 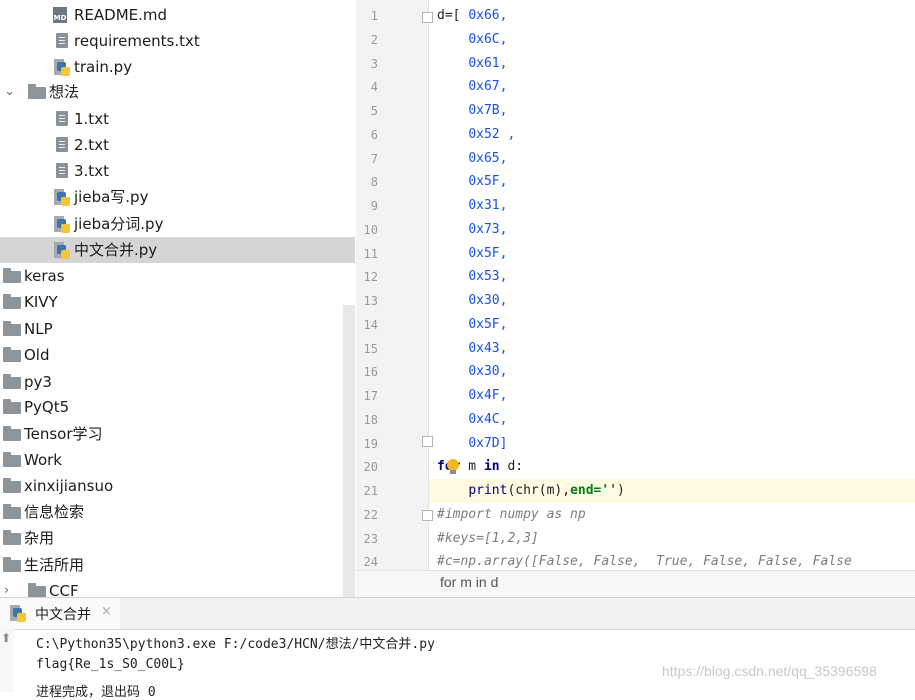 I want to click on code-line: #import numpy as np, so click(x=511, y=514).